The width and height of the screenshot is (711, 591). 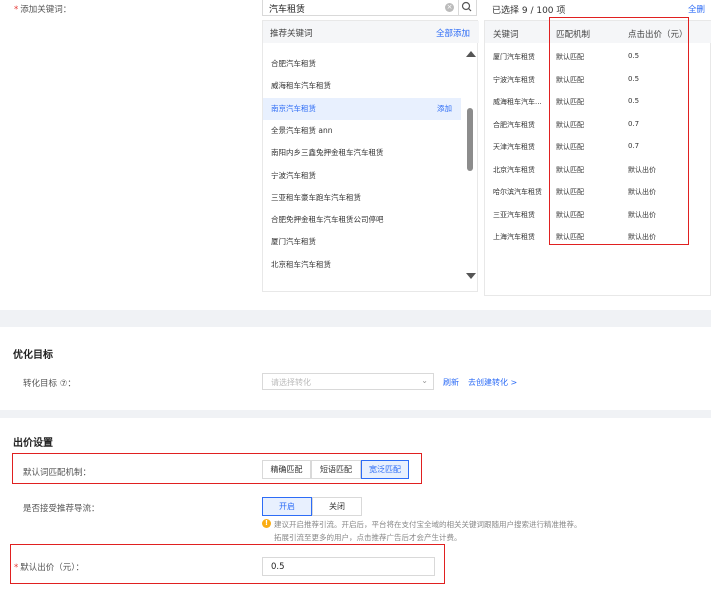 I want to click on recommend-item-label: 北京租车汽车租赁, so click(x=301, y=264).